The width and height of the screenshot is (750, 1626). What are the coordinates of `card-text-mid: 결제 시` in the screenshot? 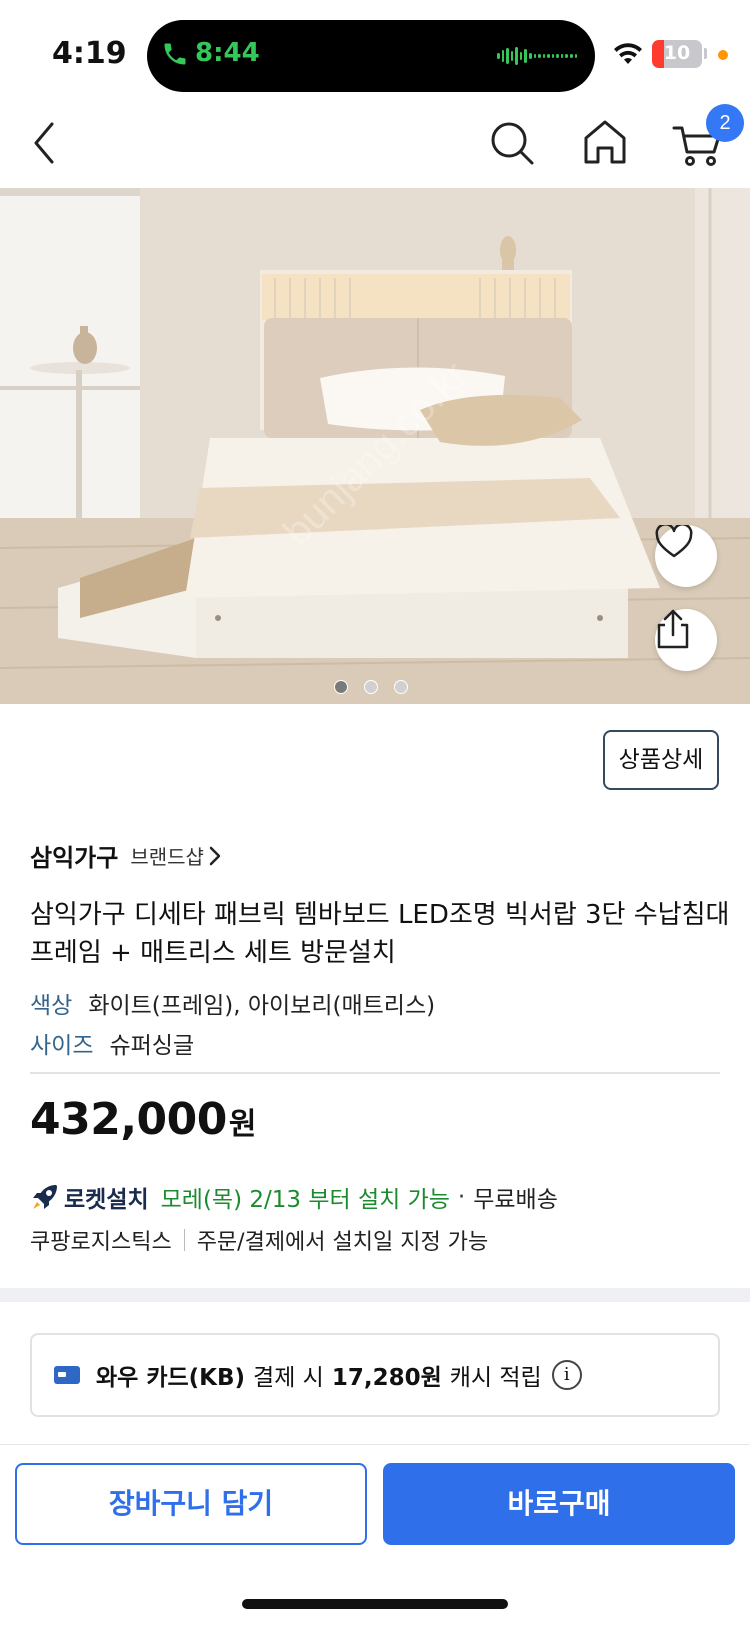 It's located at (288, 1378).